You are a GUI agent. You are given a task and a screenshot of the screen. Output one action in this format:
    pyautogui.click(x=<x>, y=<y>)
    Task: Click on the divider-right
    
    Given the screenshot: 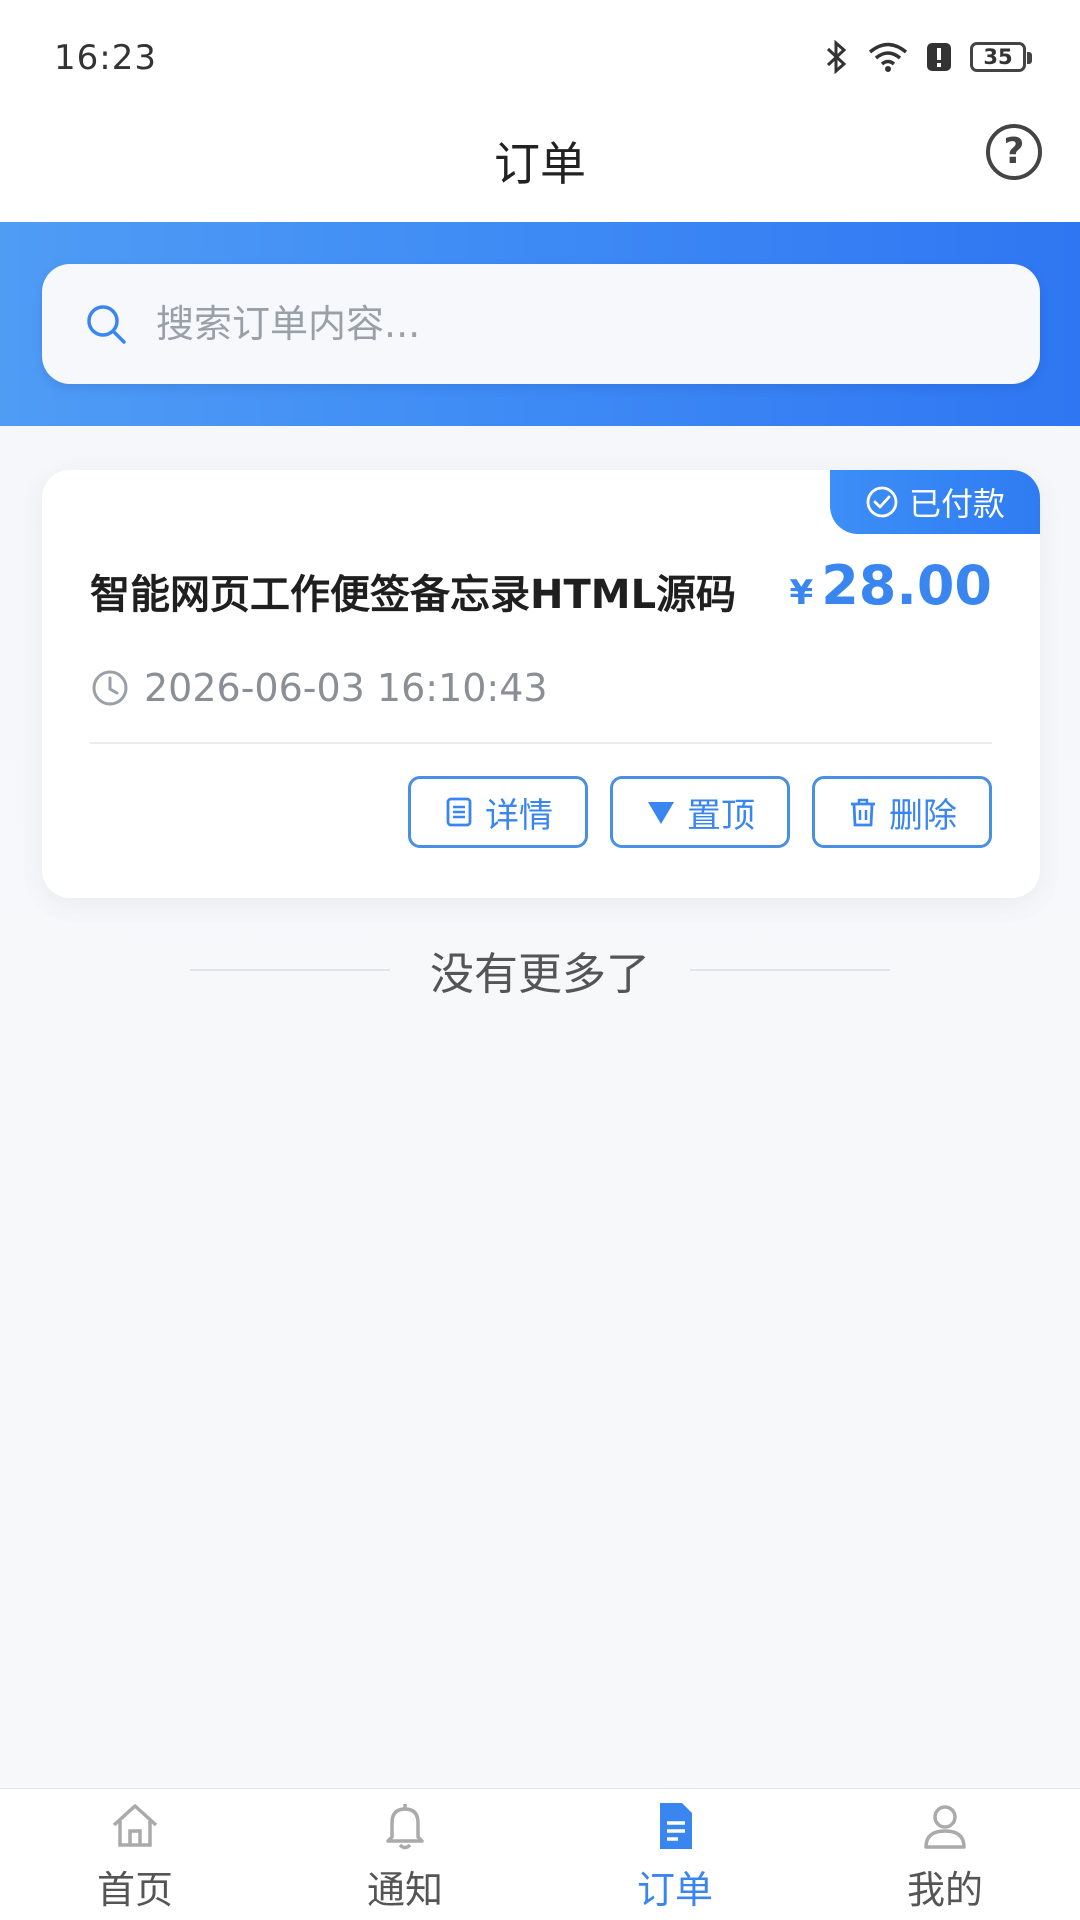 What is the action you would take?
    pyautogui.click(x=790, y=970)
    